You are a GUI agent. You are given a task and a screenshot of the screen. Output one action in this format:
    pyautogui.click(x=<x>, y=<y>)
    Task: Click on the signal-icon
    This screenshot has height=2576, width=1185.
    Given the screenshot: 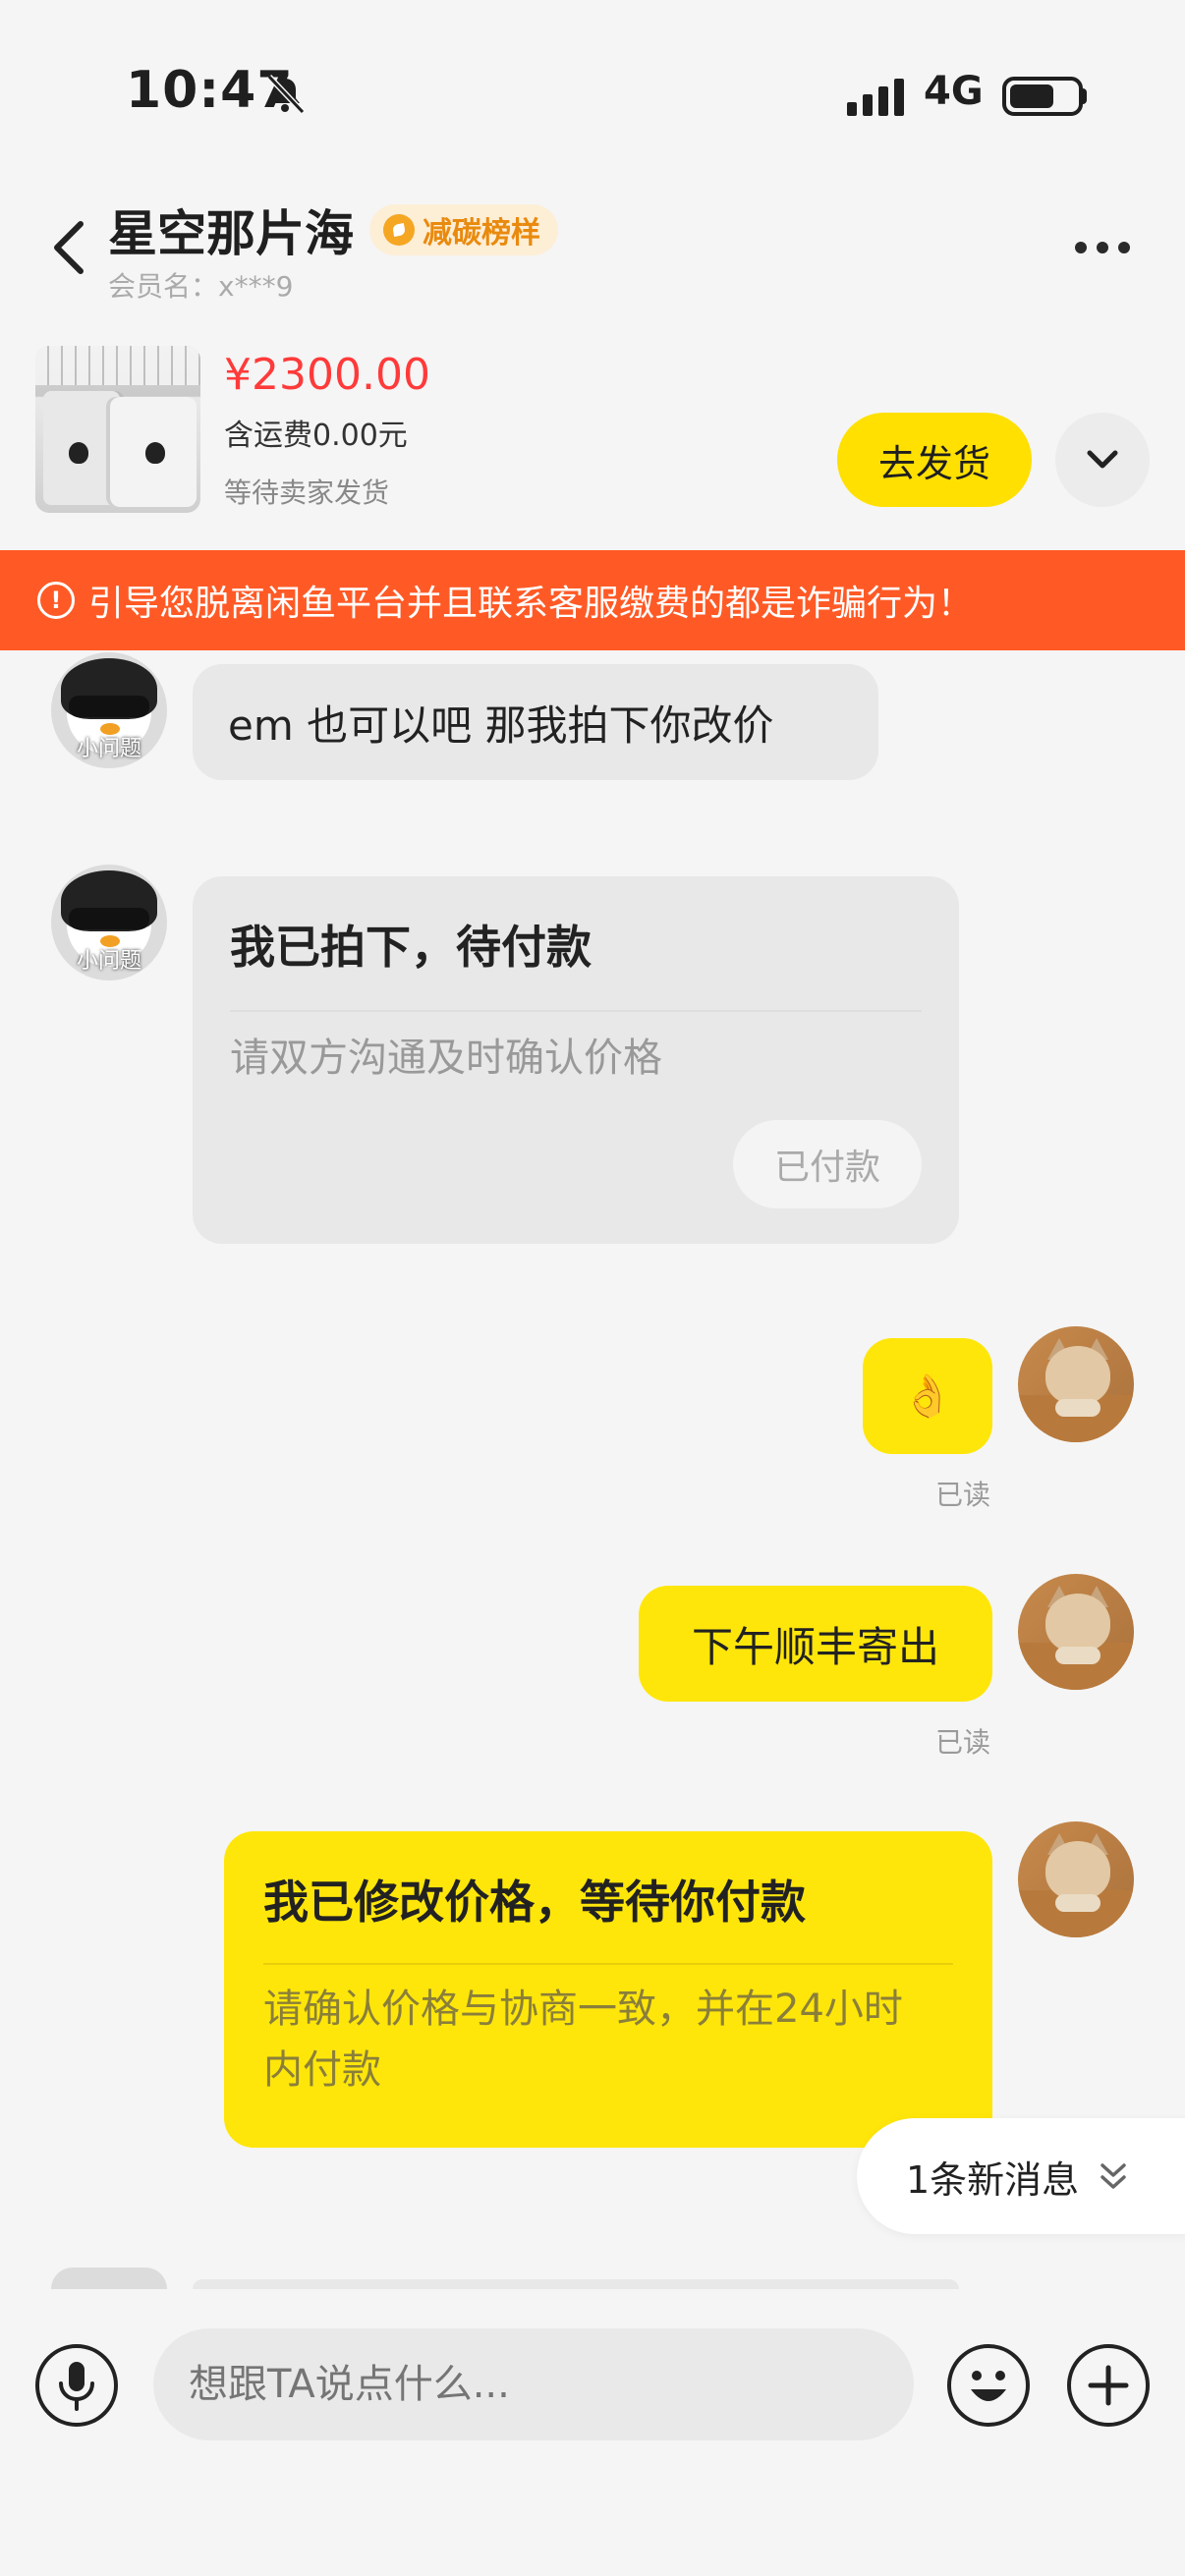 What is the action you would take?
    pyautogui.click(x=876, y=97)
    